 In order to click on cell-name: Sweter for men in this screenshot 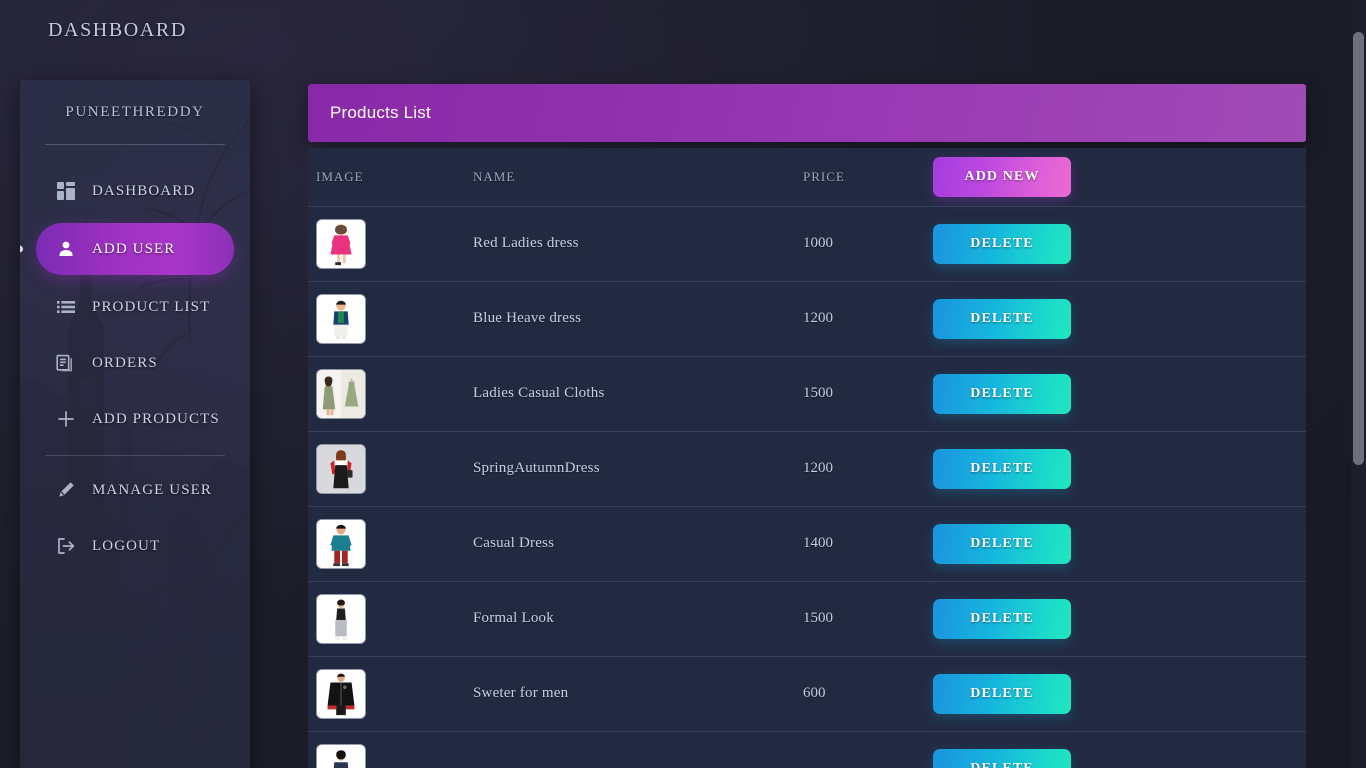, I will do `click(638, 693)`.